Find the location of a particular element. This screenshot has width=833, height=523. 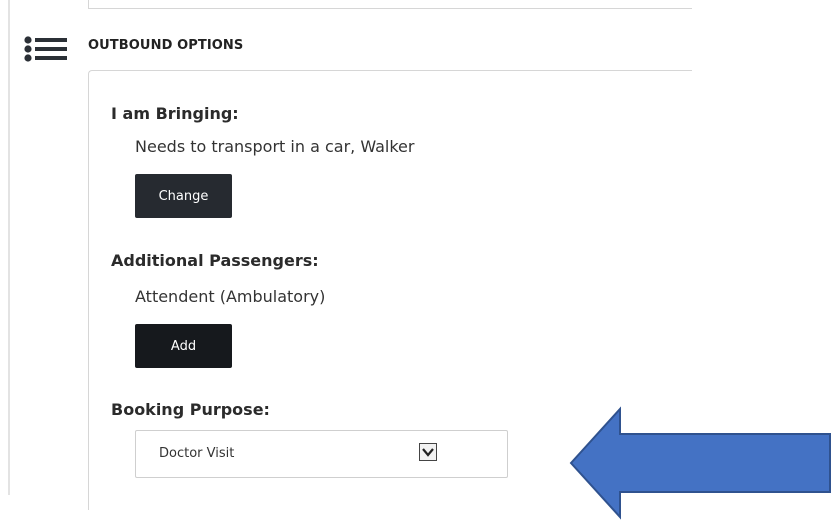

passengers-value: Attendent (Ambulatory) is located at coordinates (230, 296).